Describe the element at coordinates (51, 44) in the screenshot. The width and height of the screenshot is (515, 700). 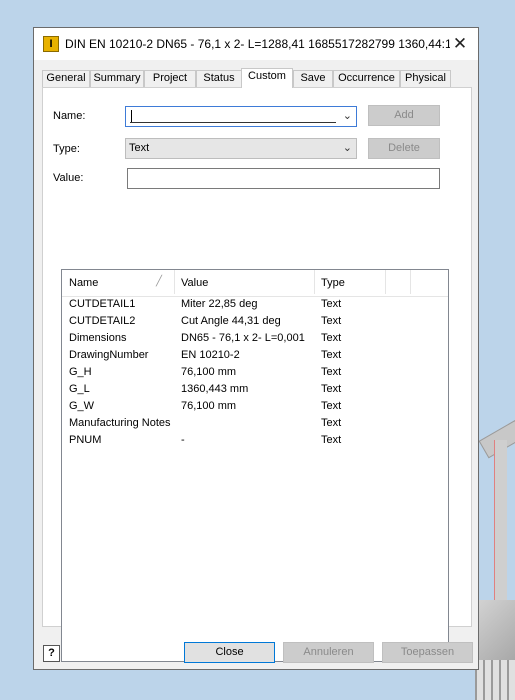
I see `inventor-app-icon: I` at that location.